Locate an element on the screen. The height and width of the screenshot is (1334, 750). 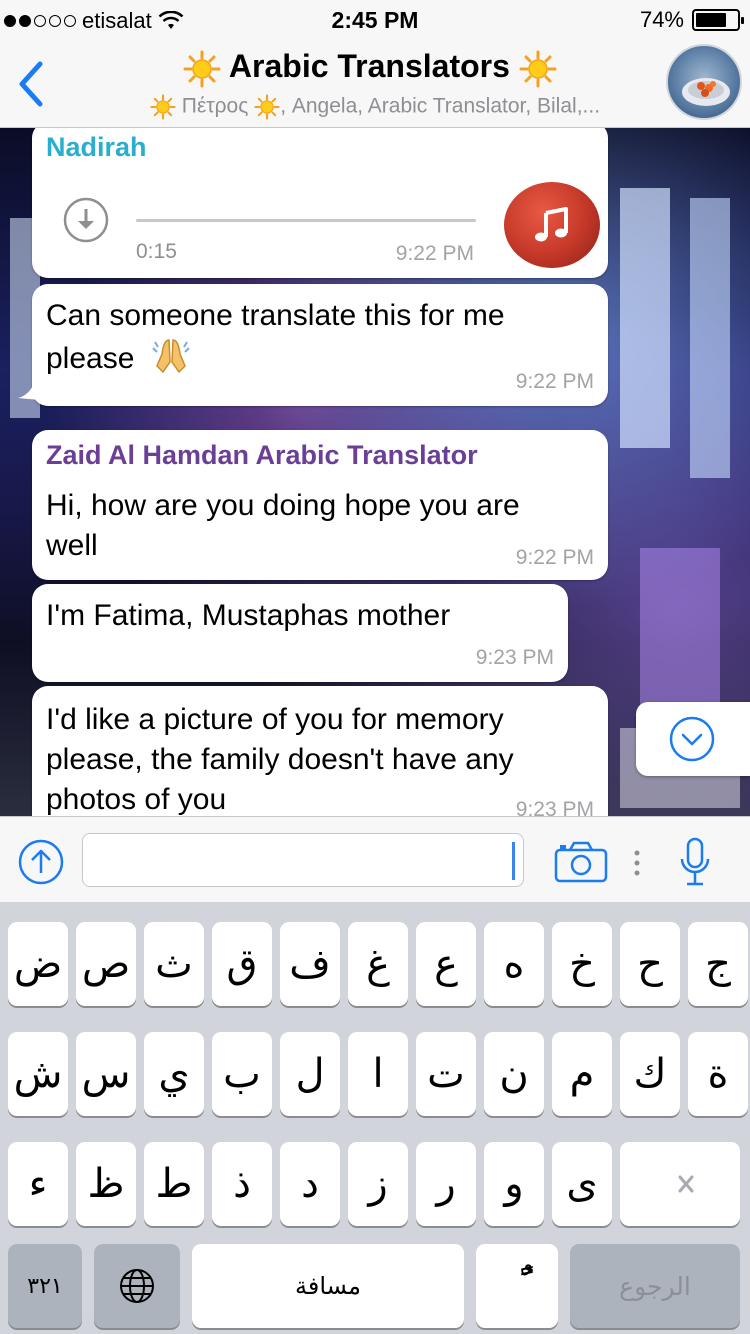
keyboard-key: ه is located at coordinates (514, 964).